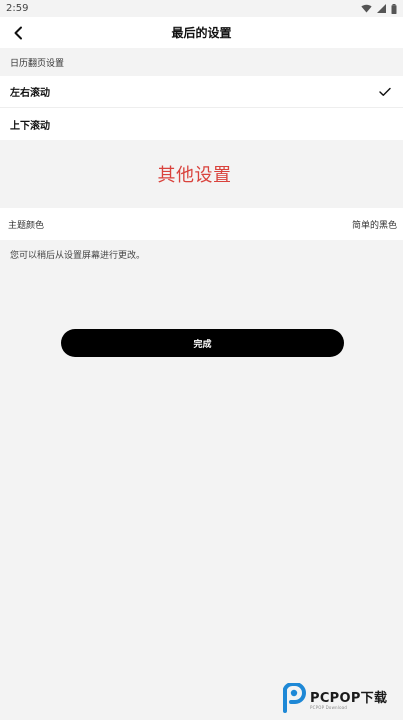 This screenshot has height=720, width=403. What do you see at coordinates (78, 256) in the screenshot?
I see `change-later-note: 您可以稍后从设置屏幕进行更改。` at bounding box center [78, 256].